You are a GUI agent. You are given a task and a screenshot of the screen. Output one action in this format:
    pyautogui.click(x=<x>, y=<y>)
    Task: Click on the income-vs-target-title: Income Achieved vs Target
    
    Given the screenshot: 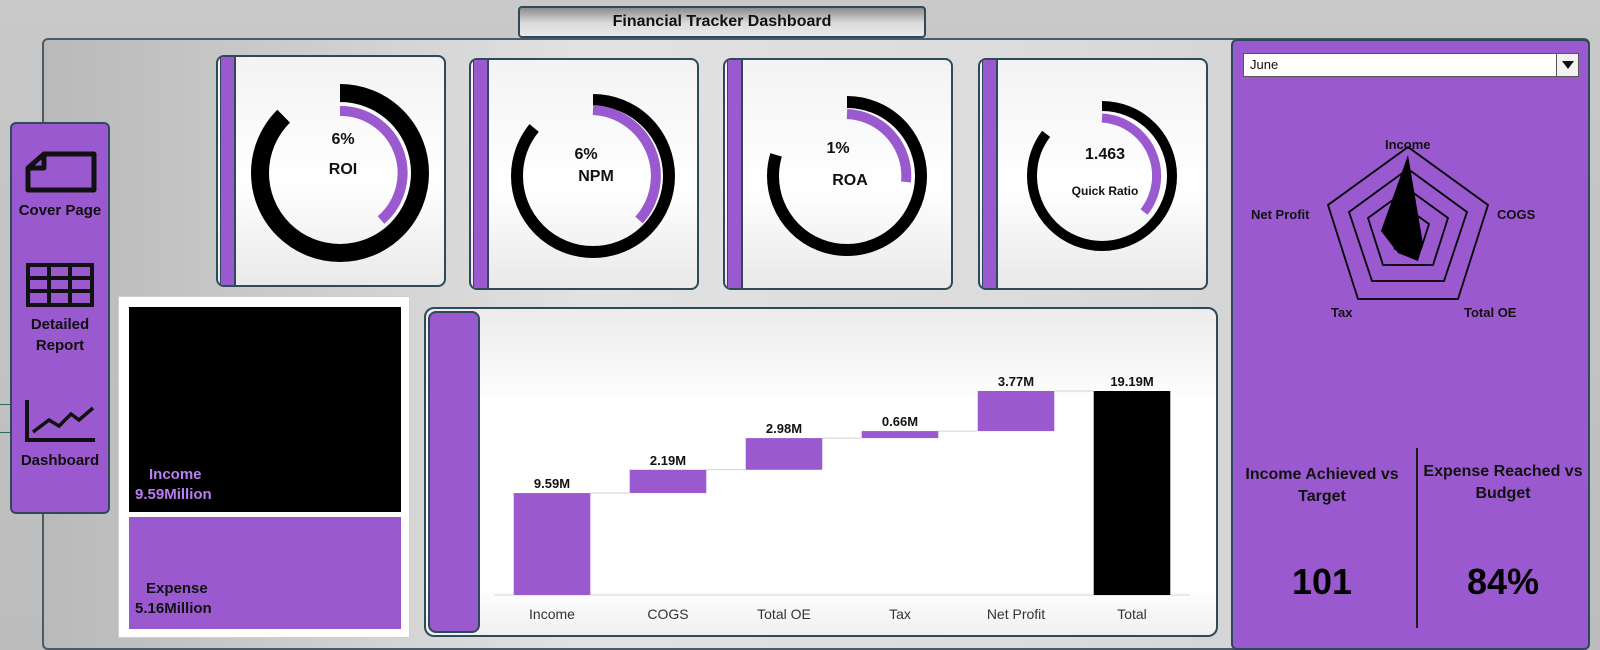 What is the action you would take?
    pyautogui.click(x=1322, y=485)
    